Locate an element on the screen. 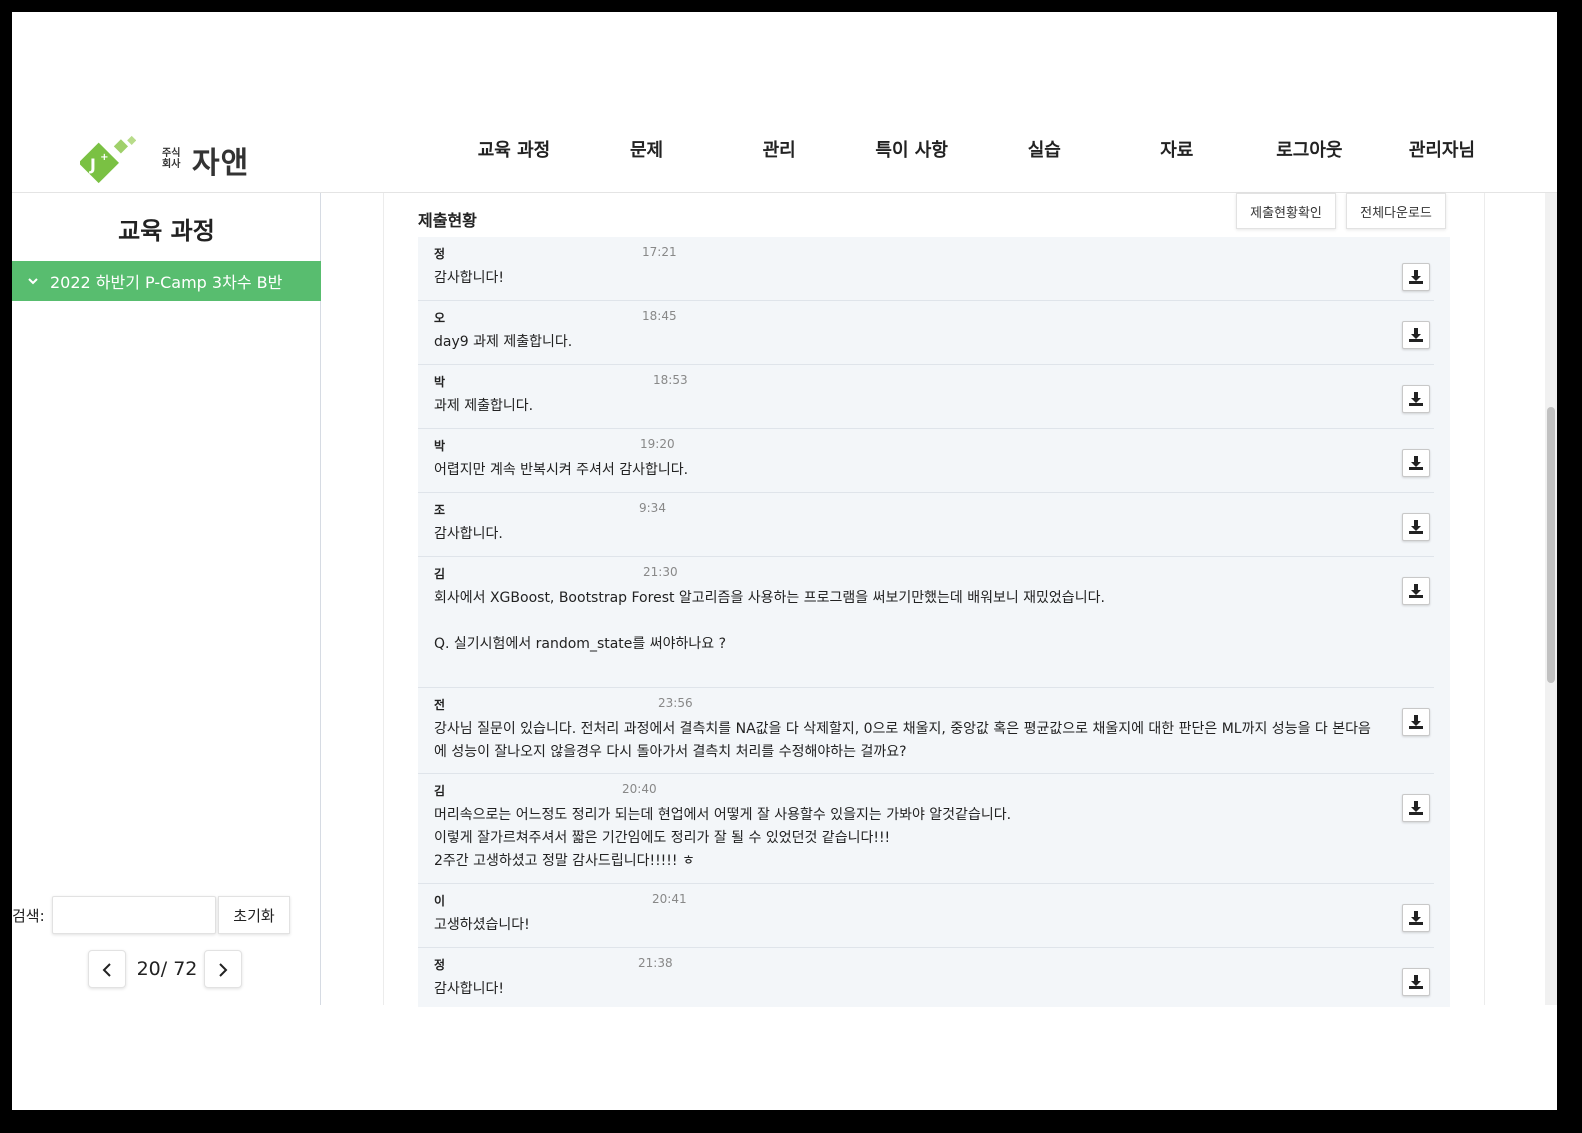 The height and width of the screenshot is (1133, 1582). search-input is located at coordinates (134, 915).